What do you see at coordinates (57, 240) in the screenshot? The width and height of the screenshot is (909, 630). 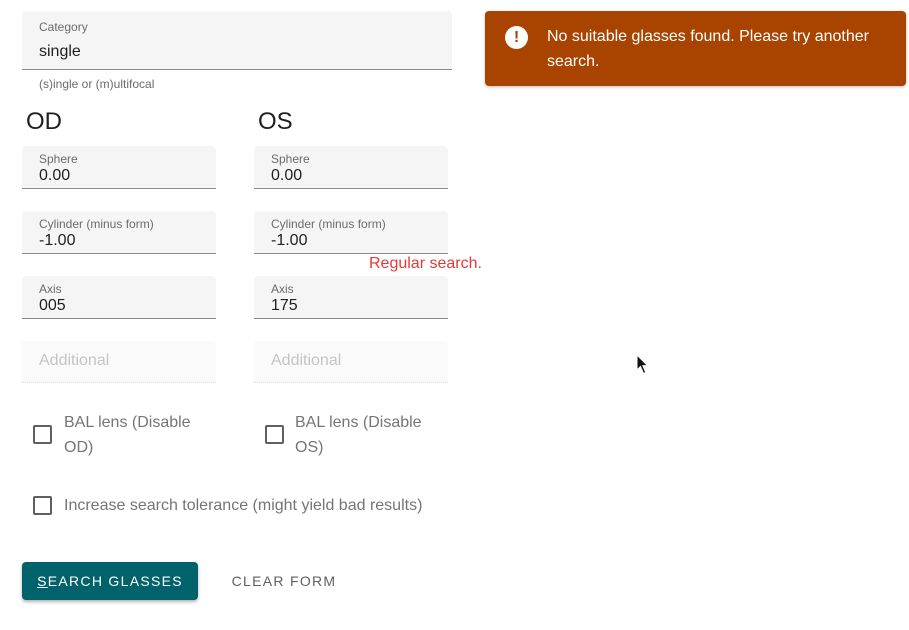 I see `od-cylinder-value: -1.00` at bounding box center [57, 240].